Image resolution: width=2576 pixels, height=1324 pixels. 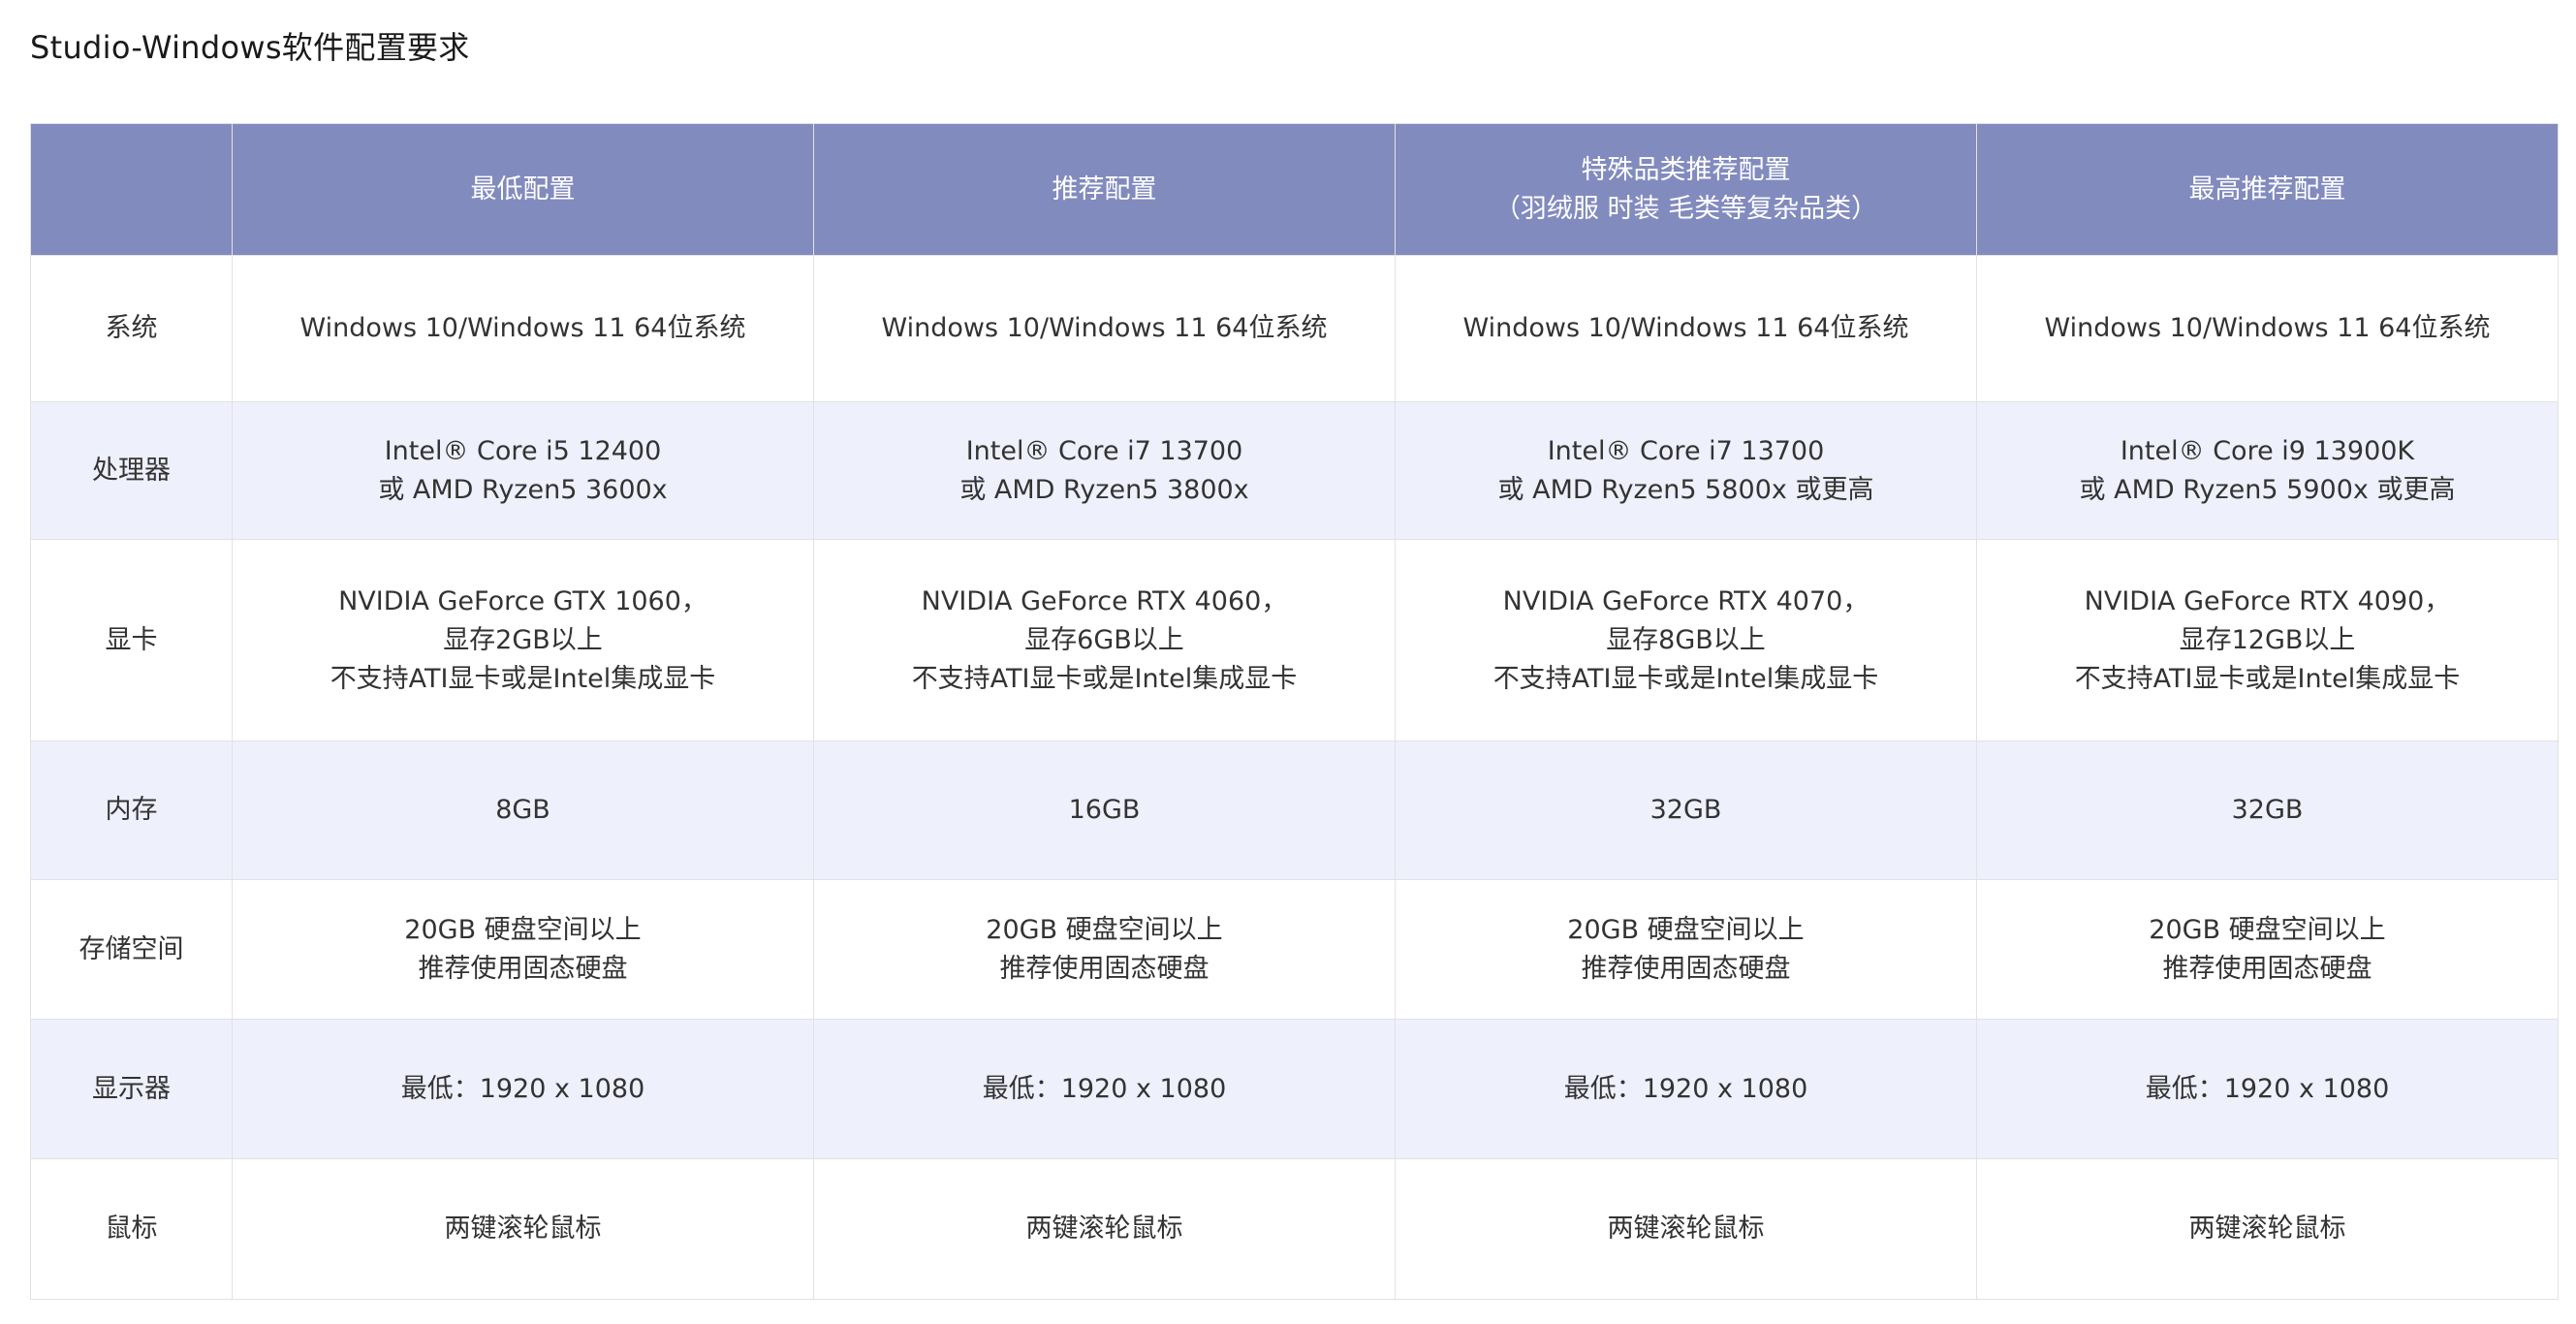 I want to click on table-cell: 16GB, so click(x=1104, y=810).